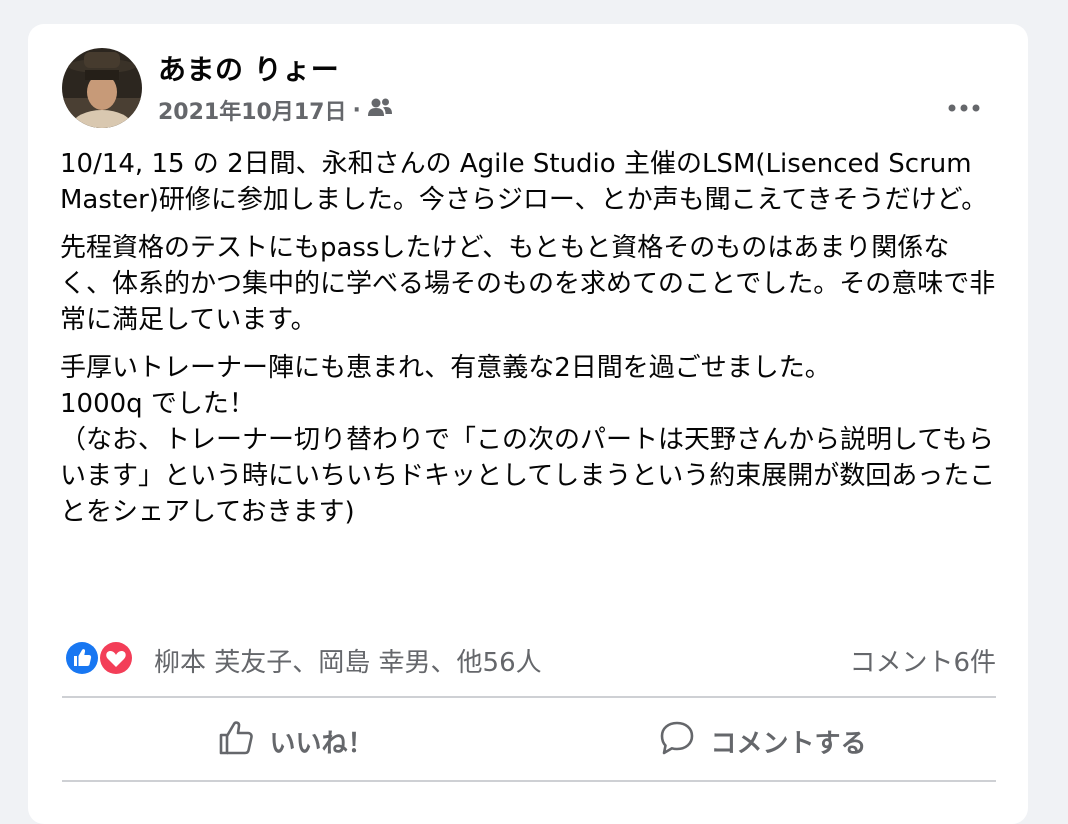  What do you see at coordinates (922, 660) in the screenshot?
I see `comment-count: コメント6件` at bounding box center [922, 660].